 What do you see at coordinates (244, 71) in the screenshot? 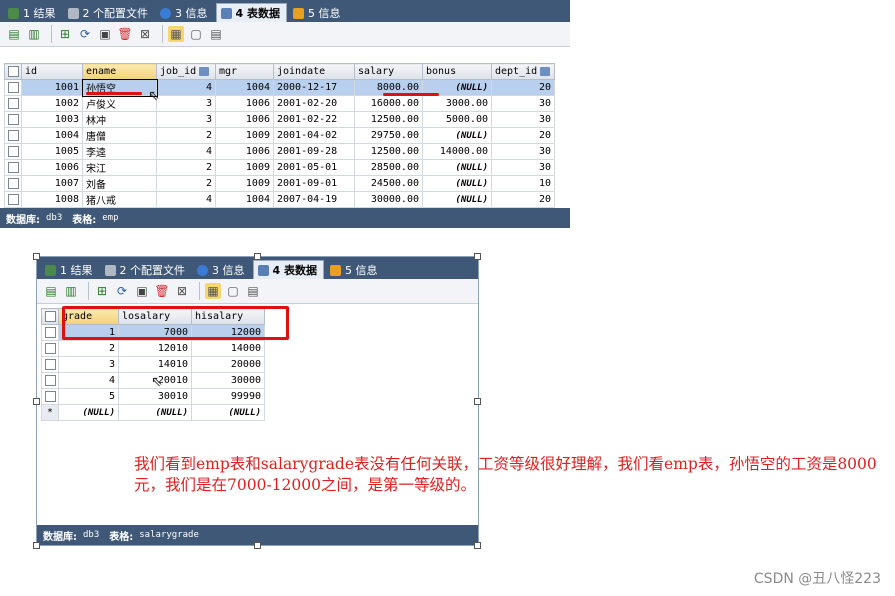
I see `column-header-mgr: mgr` at bounding box center [244, 71].